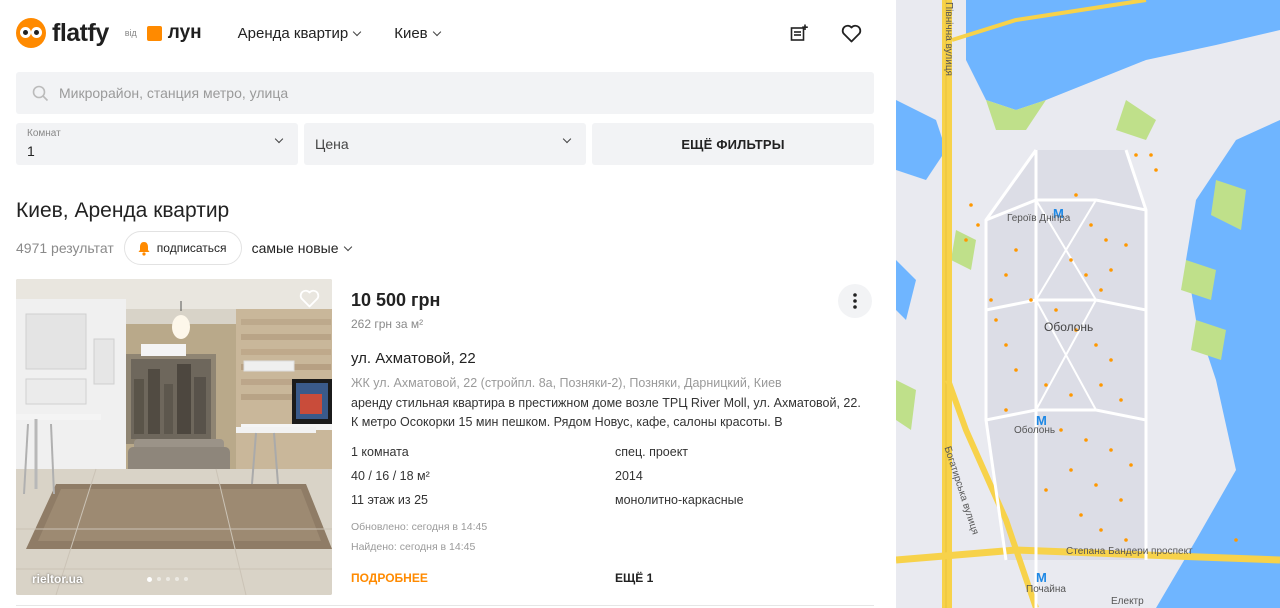 Image resolution: width=1280 pixels, height=608 pixels. Describe the element at coordinates (57, 579) in the screenshot. I see `photo-source: rieltor.ua` at that location.